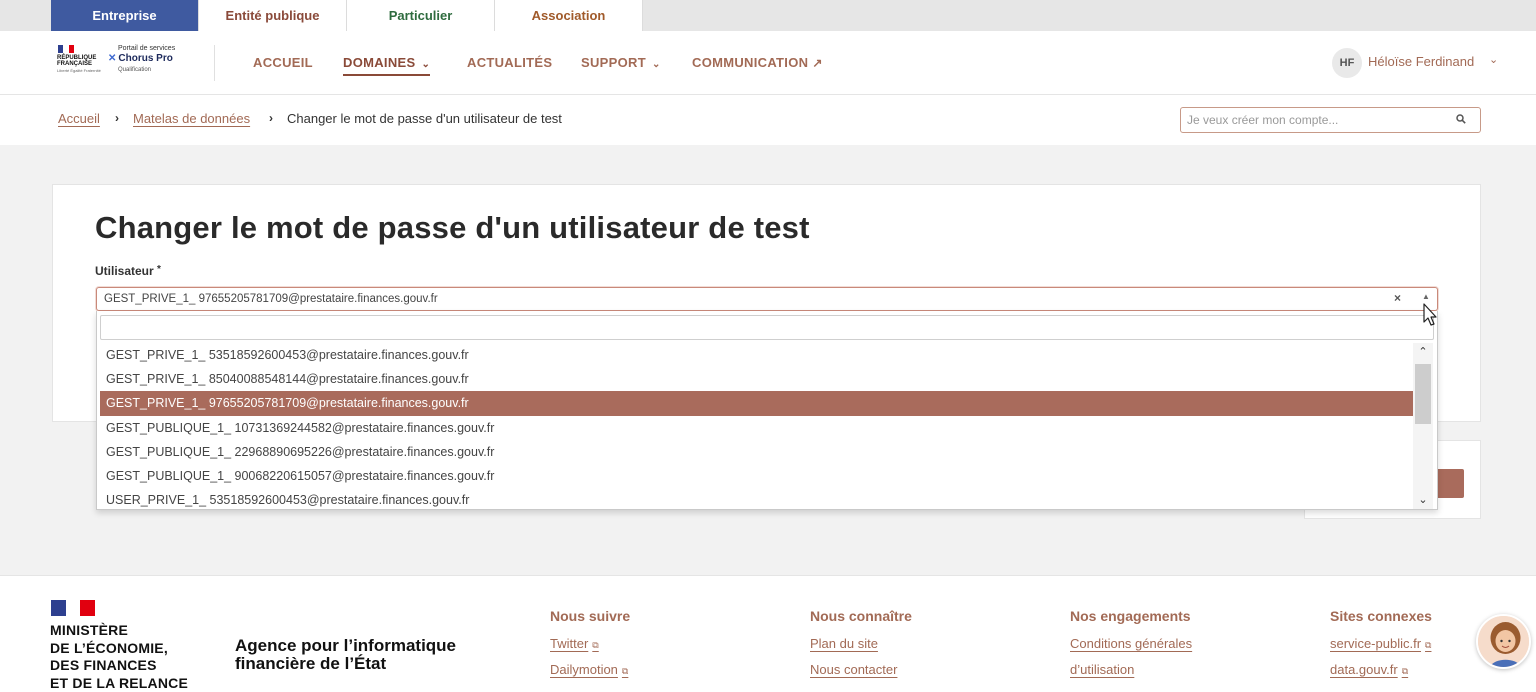 The width and height of the screenshot is (1536, 692). What do you see at coordinates (861, 616) in the screenshot?
I see `footer-column-title: Nous connaître` at bounding box center [861, 616].